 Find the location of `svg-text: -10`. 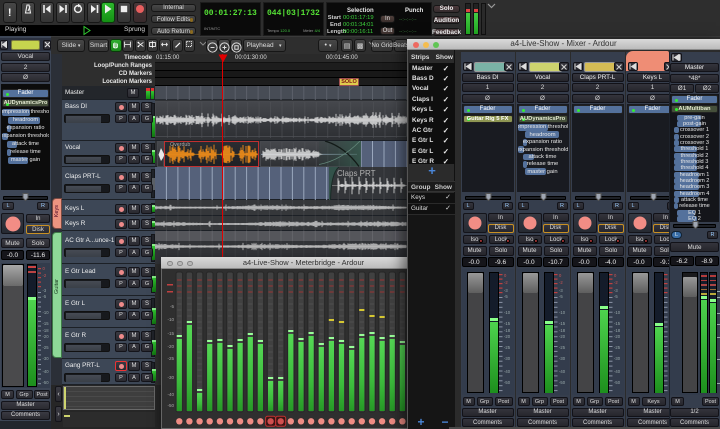

svg-text: -10 is located at coordinates (170, 319).